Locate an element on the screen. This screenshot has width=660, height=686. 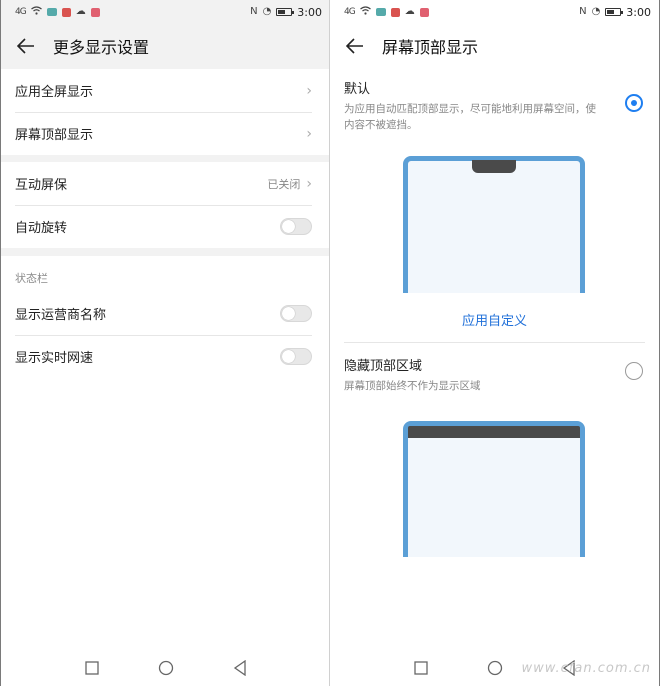
option-description: 屏幕顶部始终不作为显示区域 is located at coordinates (412, 386).